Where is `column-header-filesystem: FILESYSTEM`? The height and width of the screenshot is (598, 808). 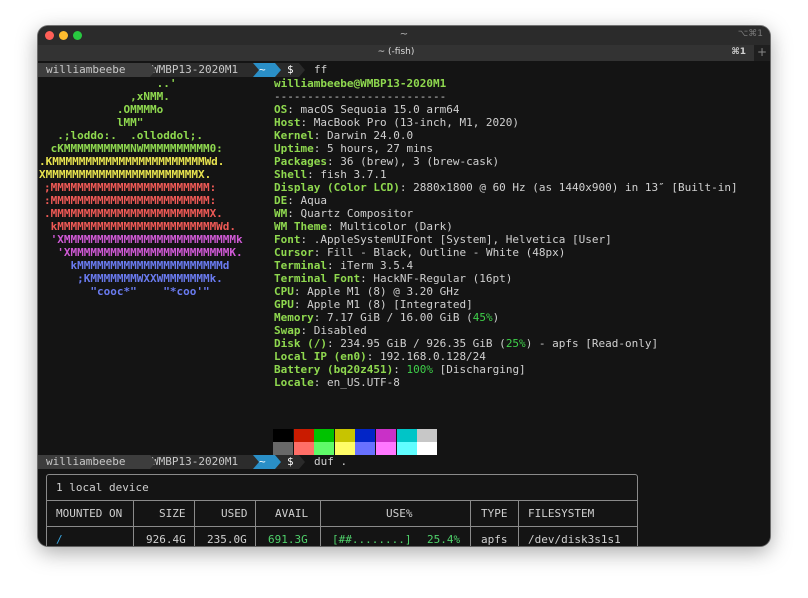
column-header-filesystem: FILESYSTEM is located at coordinates (561, 513).